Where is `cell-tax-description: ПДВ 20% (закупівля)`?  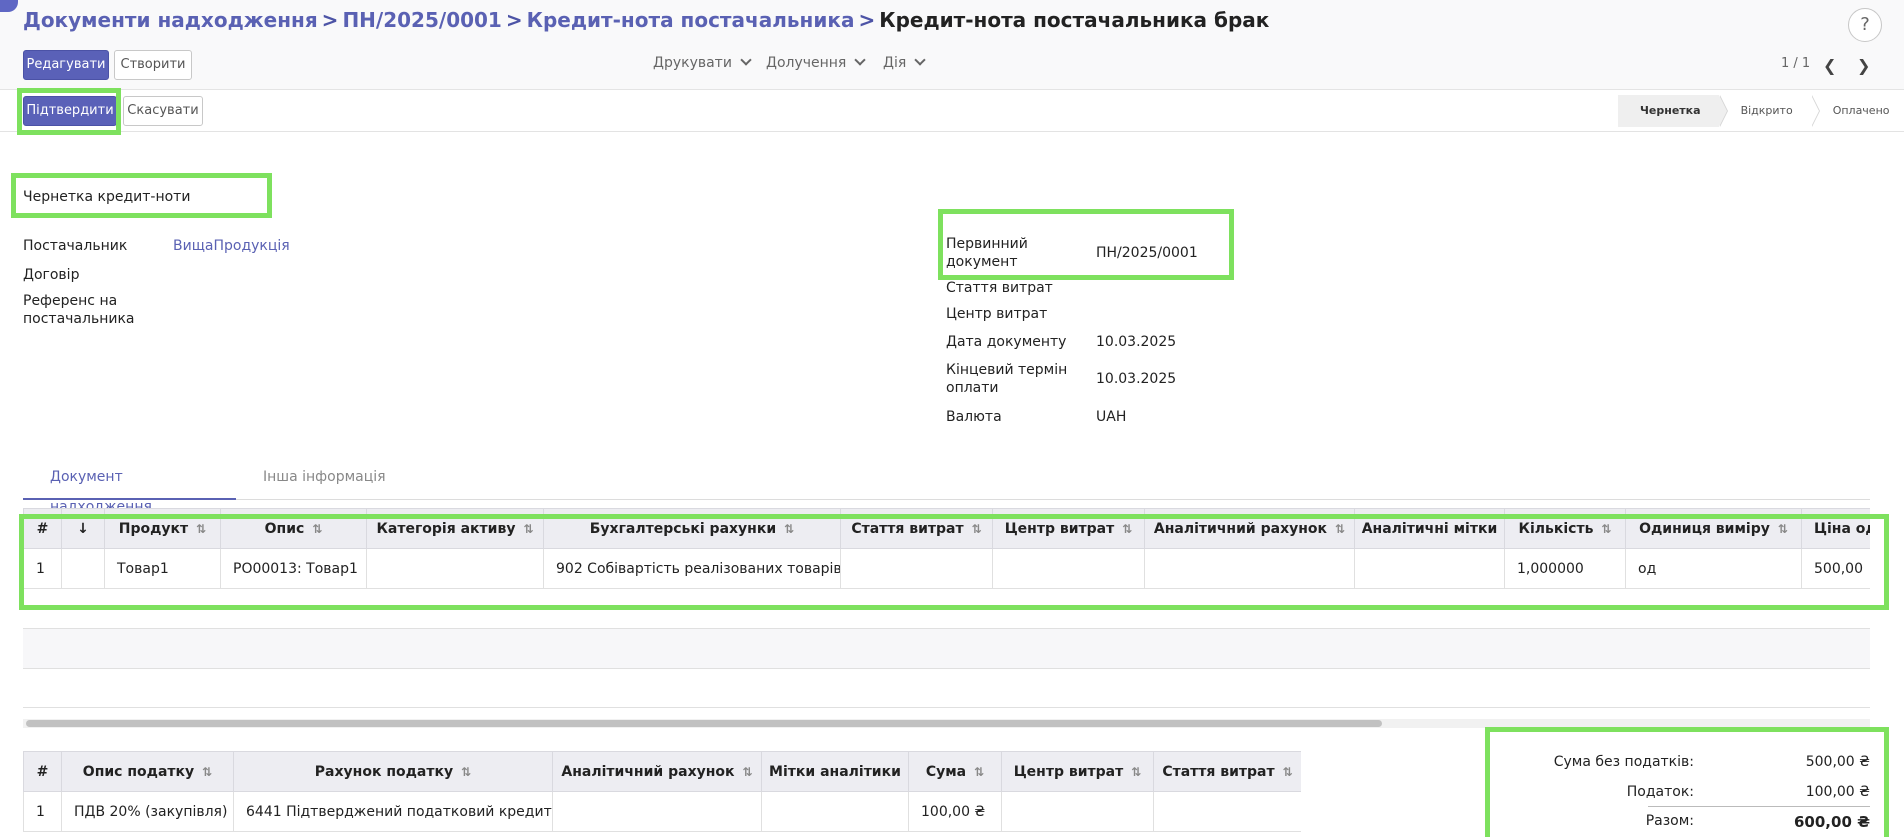
cell-tax-description: ПДВ 20% (закупівля) is located at coordinates (147, 811).